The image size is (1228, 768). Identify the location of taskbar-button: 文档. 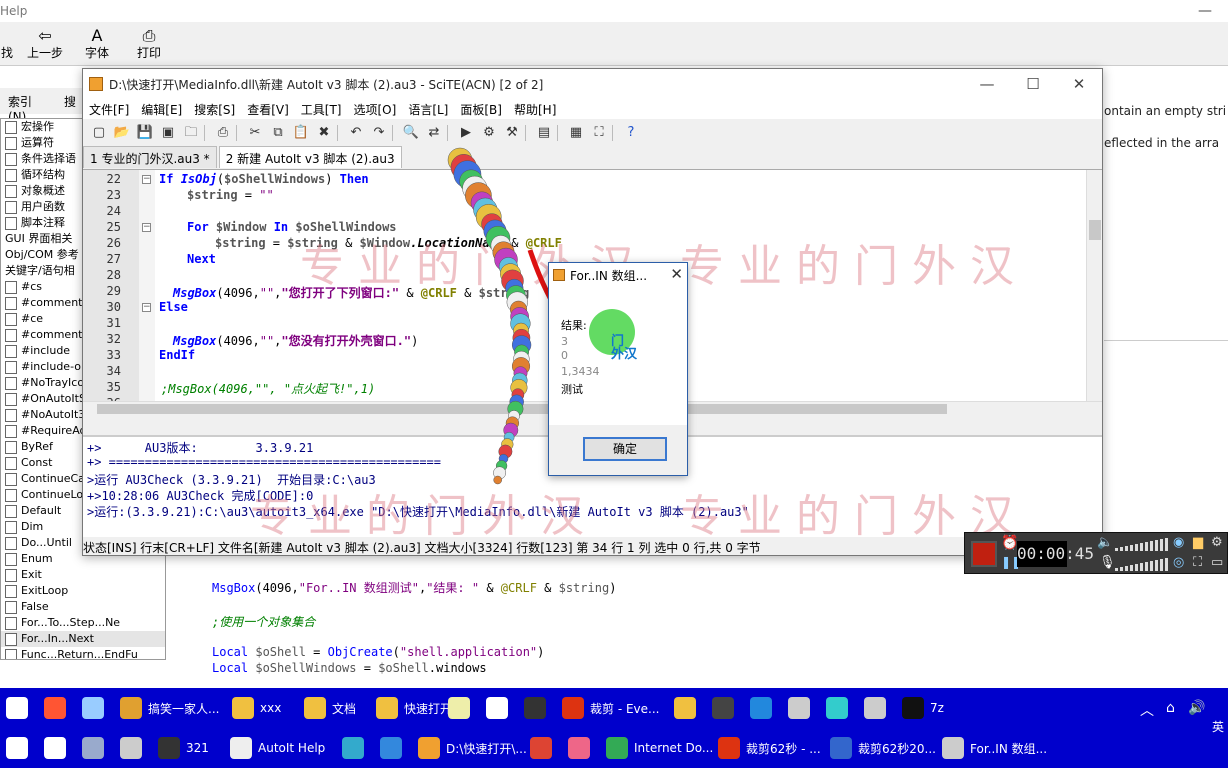
(330, 708).